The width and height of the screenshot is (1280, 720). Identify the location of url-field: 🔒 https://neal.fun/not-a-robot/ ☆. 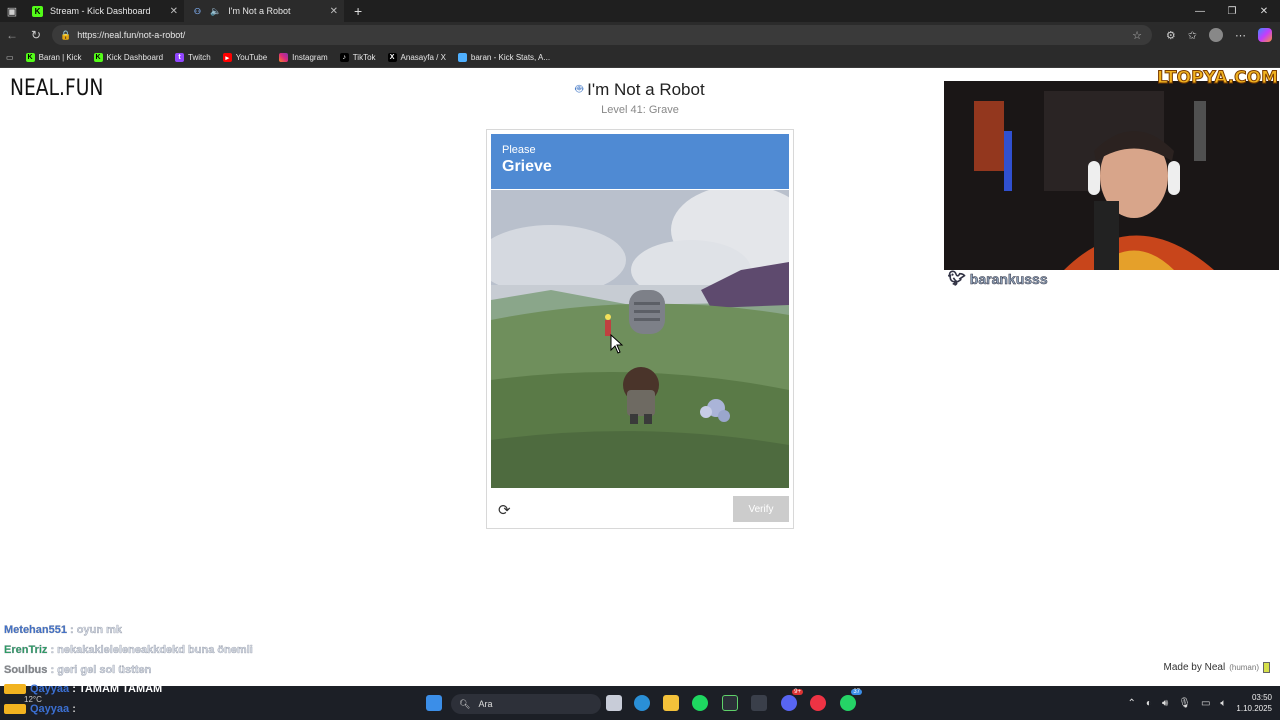
(602, 35).